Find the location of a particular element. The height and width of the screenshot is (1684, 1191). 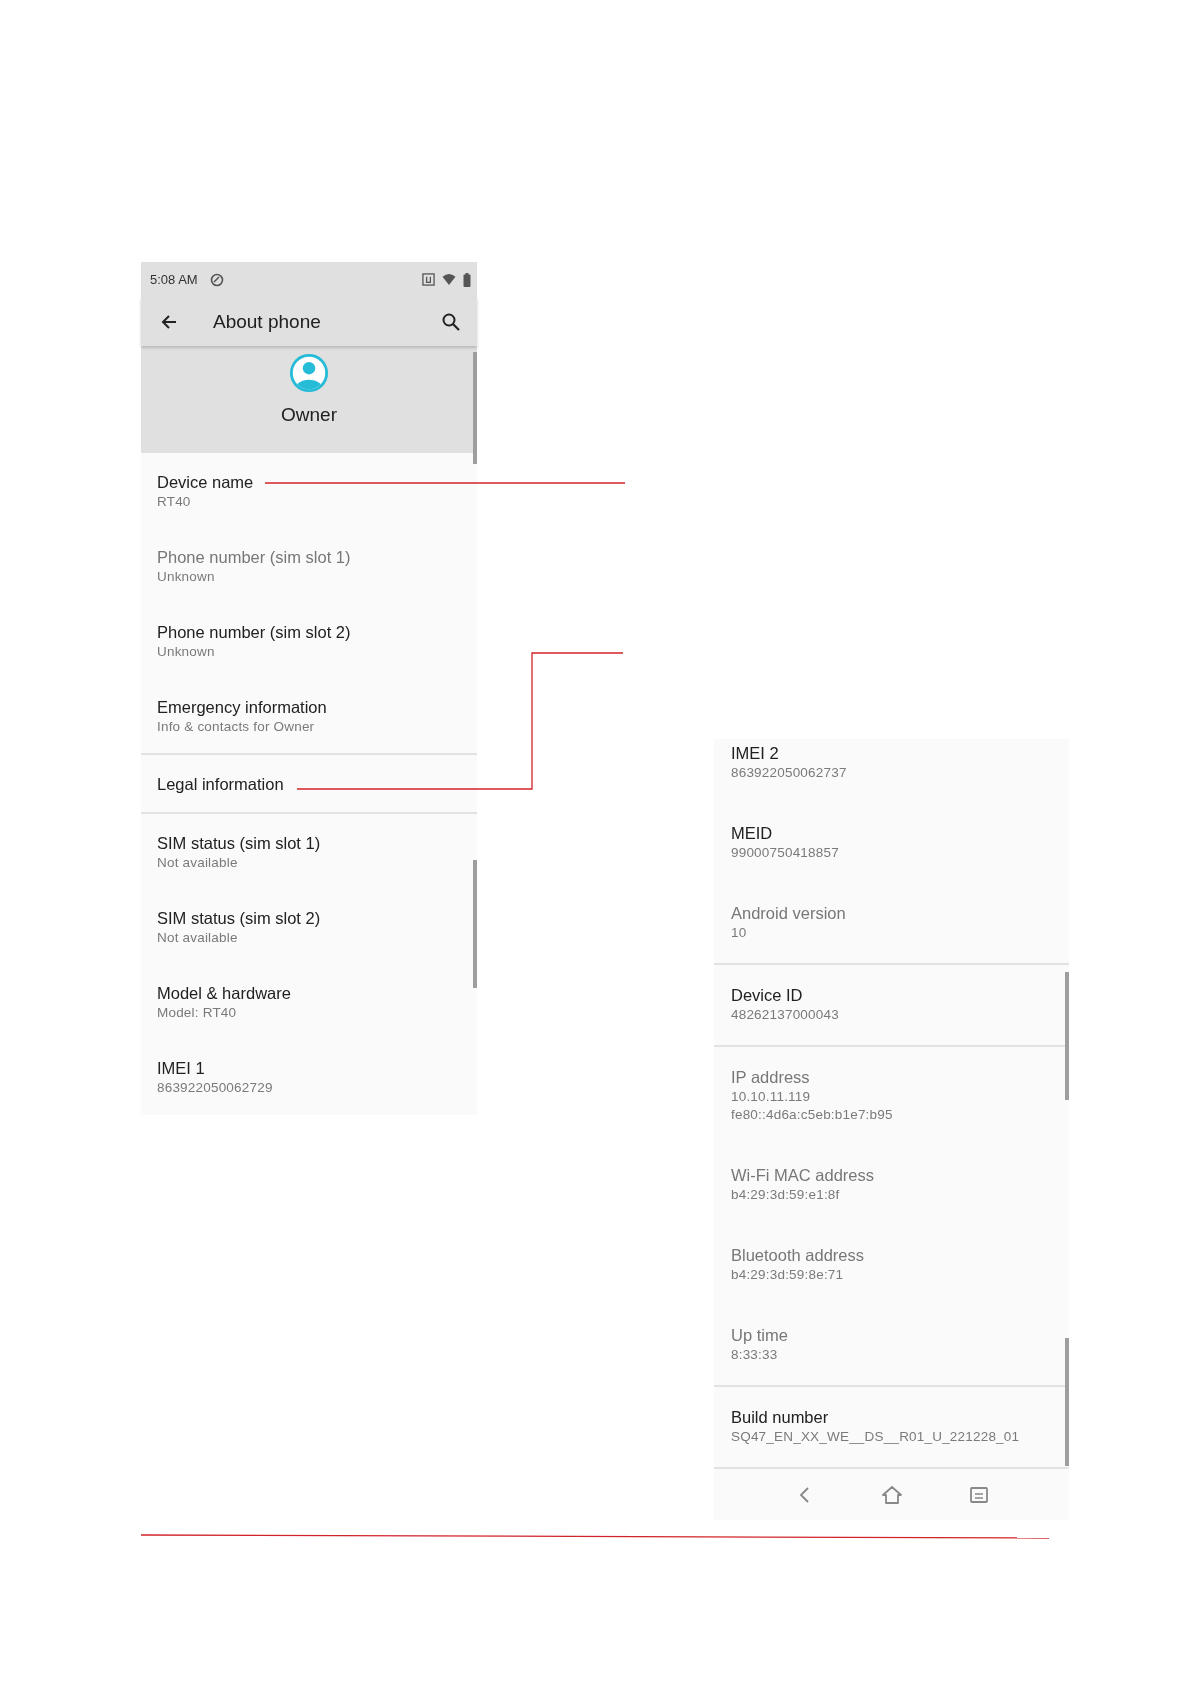

item-title: Android version is located at coordinates (788, 913).